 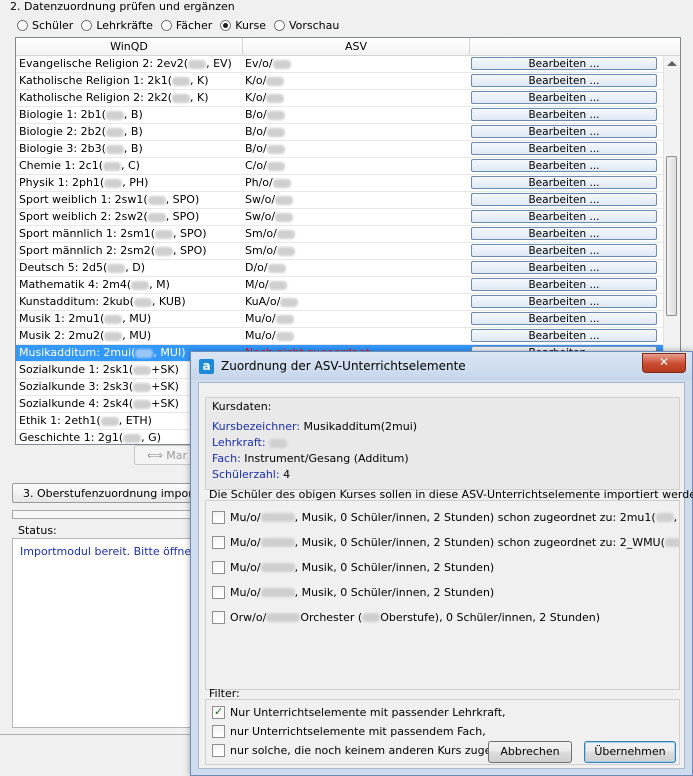 What do you see at coordinates (137, 335) in the screenshot?
I see `winqd-subject: , MU)` at bounding box center [137, 335].